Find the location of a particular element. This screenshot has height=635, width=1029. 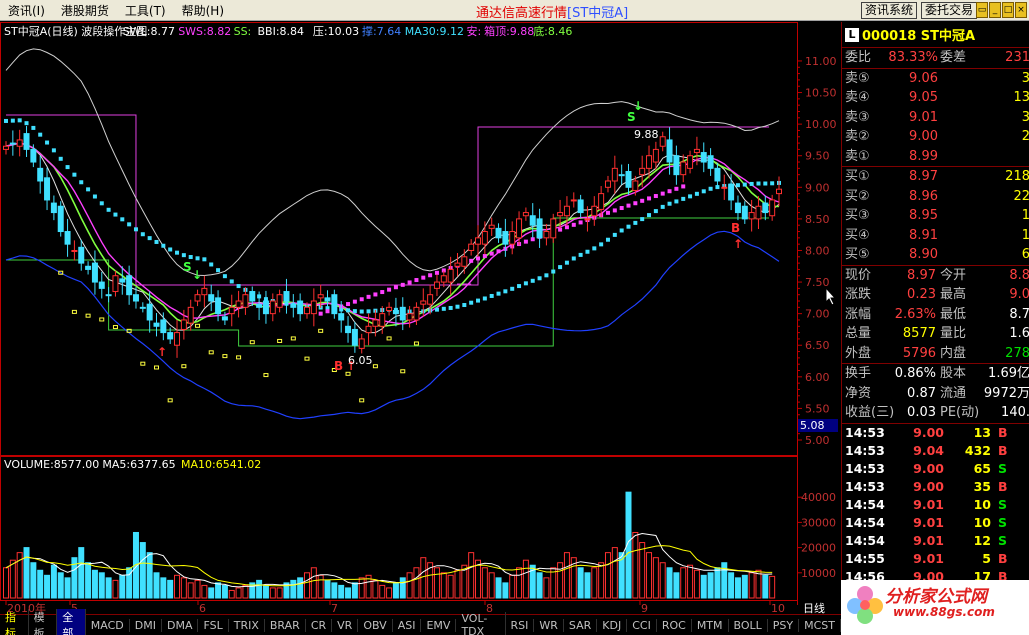

info-system-button: 资讯系统 is located at coordinates (889, 10).